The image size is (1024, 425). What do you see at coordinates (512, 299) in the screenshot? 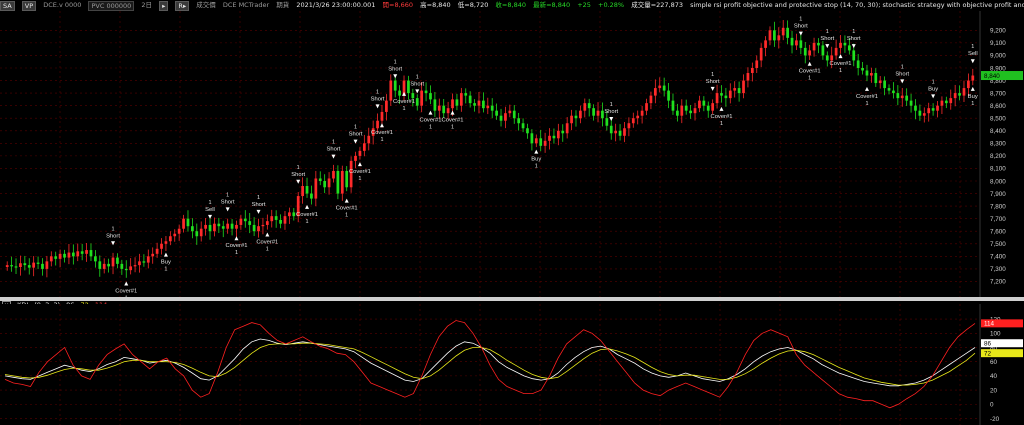
I see `pane-separator` at bounding box center [512, 299].